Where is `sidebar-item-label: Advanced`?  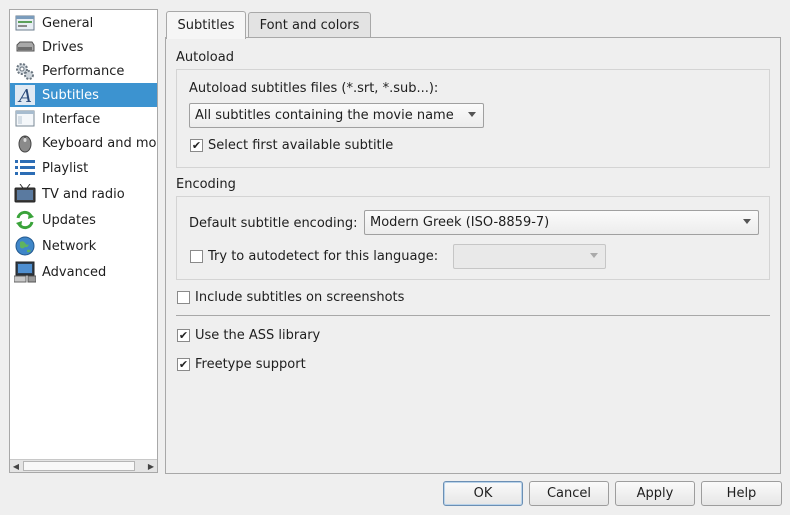 sidebar-item-label: Advanced is located at coordinates (74, 272).